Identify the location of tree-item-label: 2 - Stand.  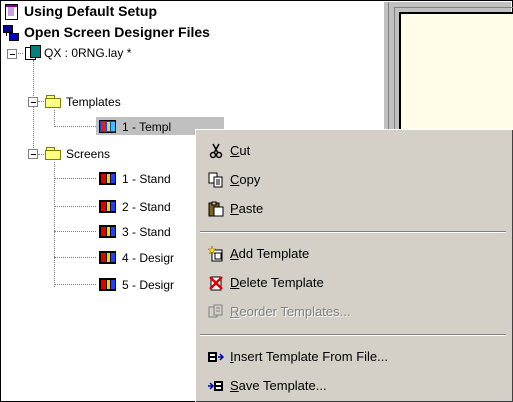
(146, 207).